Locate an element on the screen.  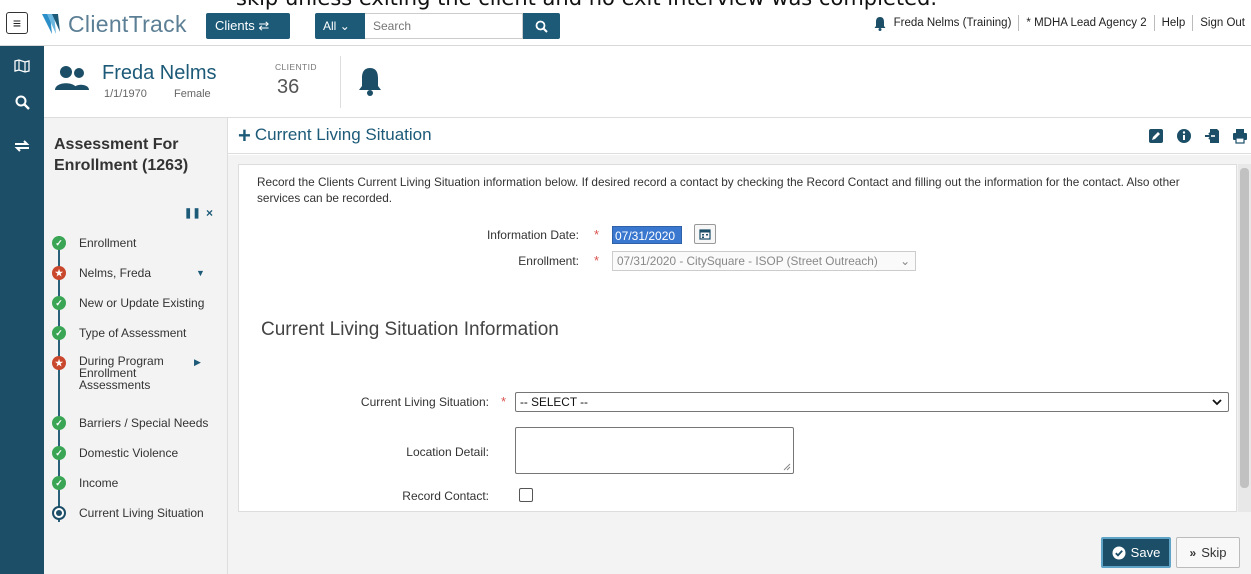
search-scope-label: All is located at coordinates (330, 26).